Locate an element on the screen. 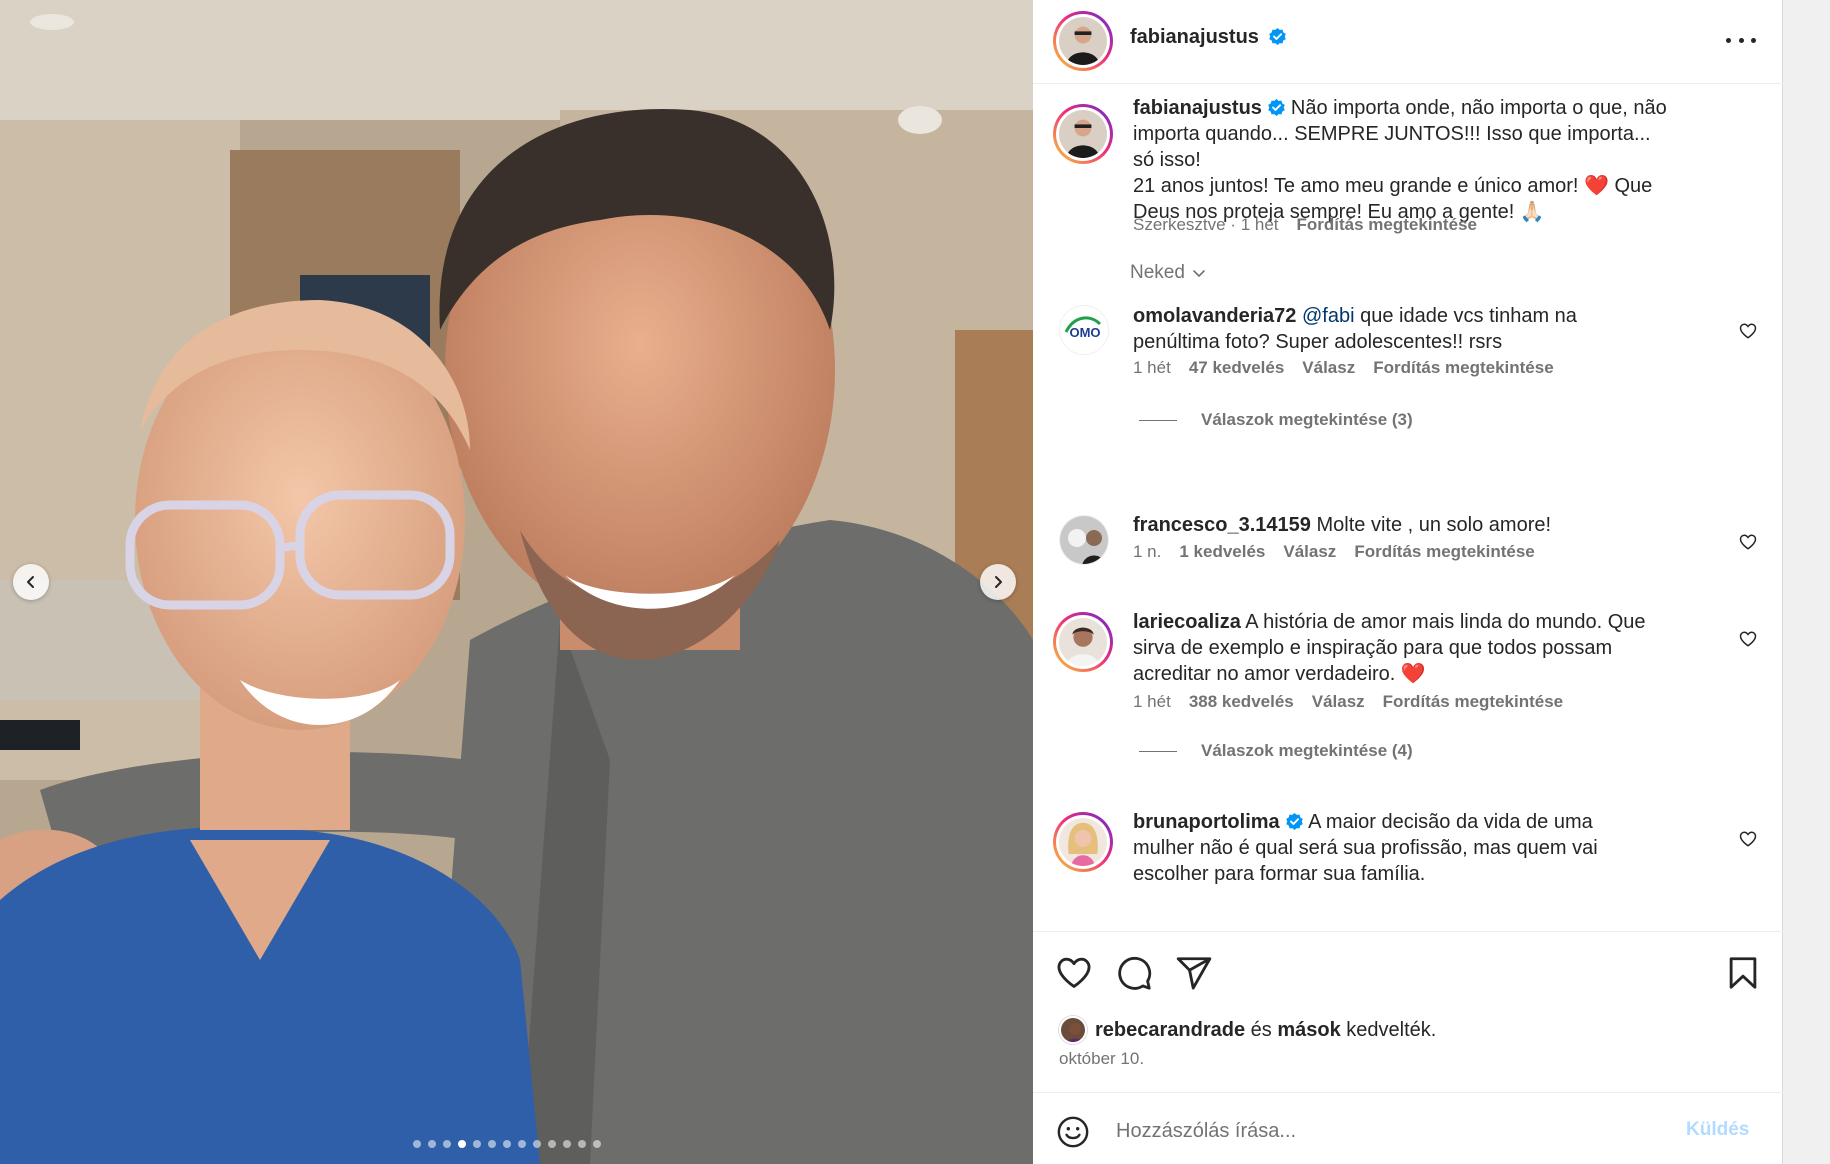 The width and height of the screenshot is (1830, 1164). commenter-avatar: OMO is located at coordinates (1084, 330).